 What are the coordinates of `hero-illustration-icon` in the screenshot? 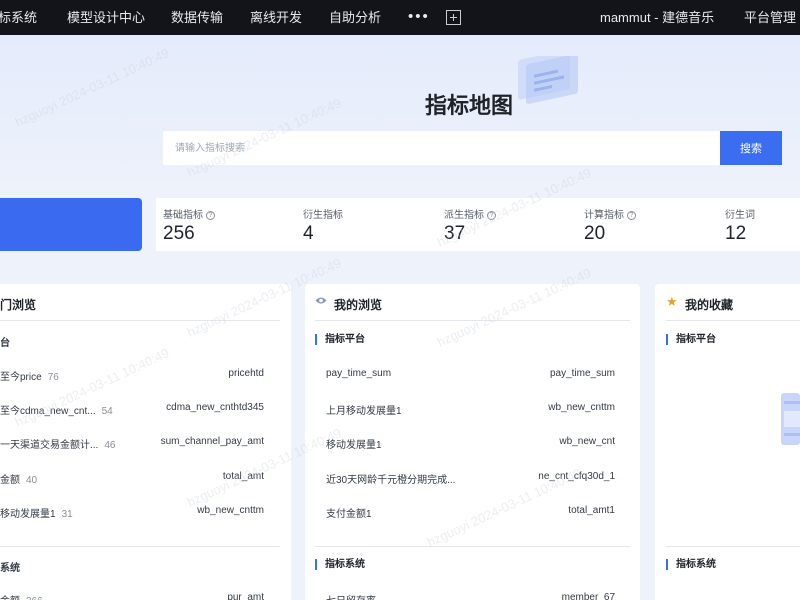 It's located at (548, 80).